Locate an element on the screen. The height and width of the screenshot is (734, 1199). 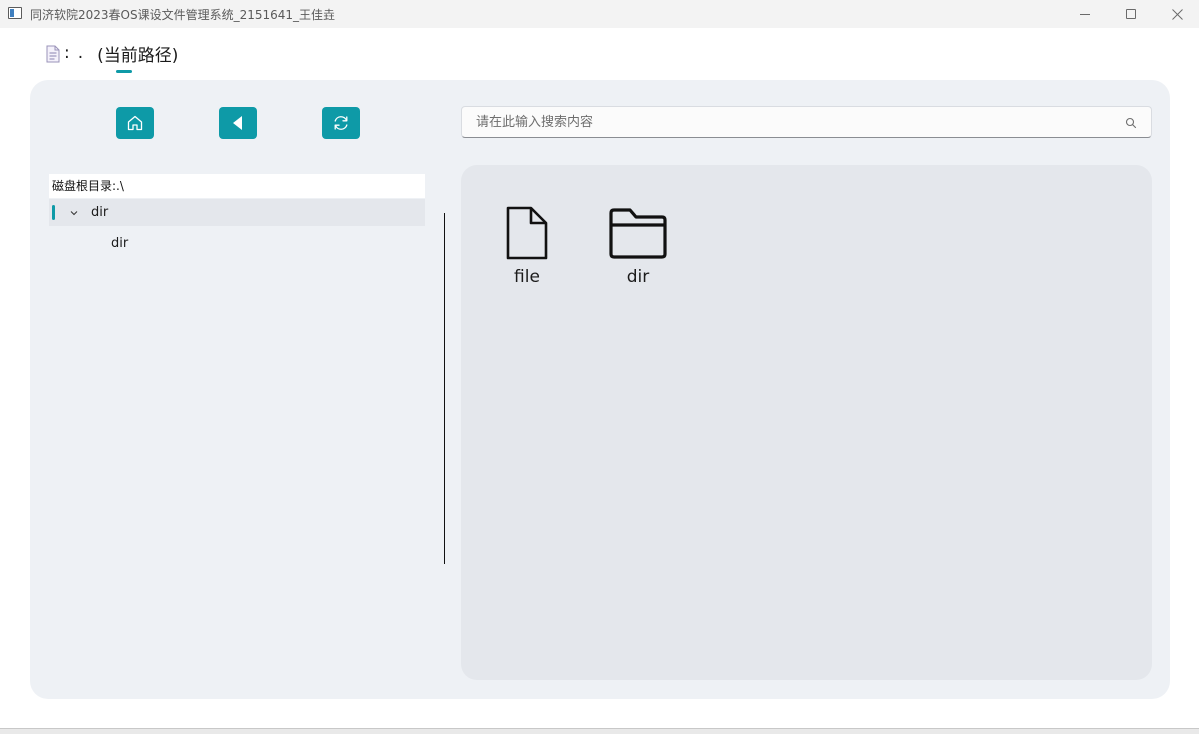
window-title: 同济软院2023春OS课设文件管理系统_2151641_王佳垚 is located at coordinates (183, 15).